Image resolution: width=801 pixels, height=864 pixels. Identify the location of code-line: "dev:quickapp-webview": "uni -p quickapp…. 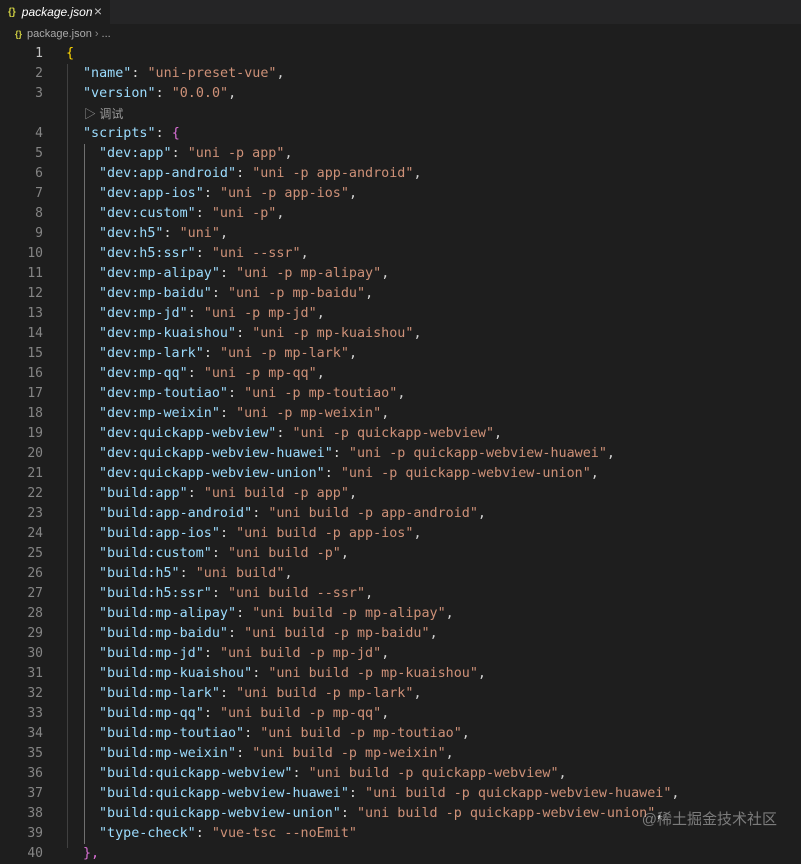
(301, 433).